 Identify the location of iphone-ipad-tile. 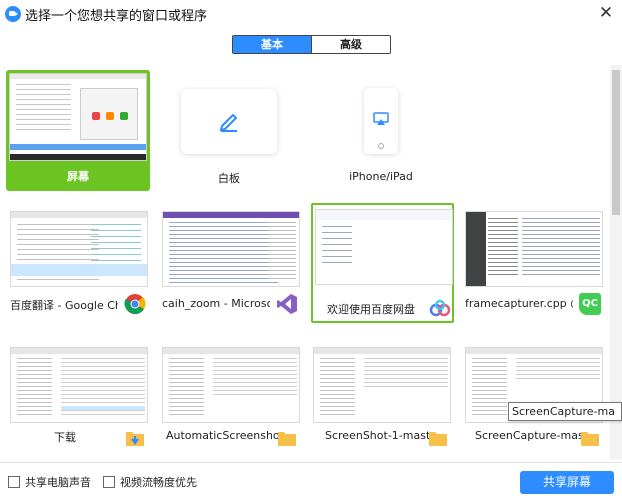
(381, 121).